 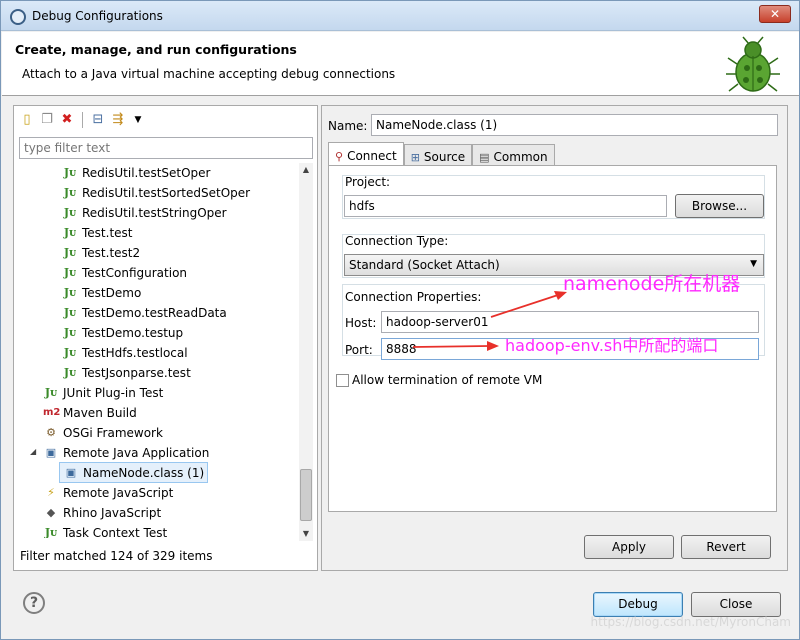 What do you see at coordinates (447, 380) in the screenshot?
I see `allow-termination-label: Allow termination of remote VM` at bounding box center [447, 380].